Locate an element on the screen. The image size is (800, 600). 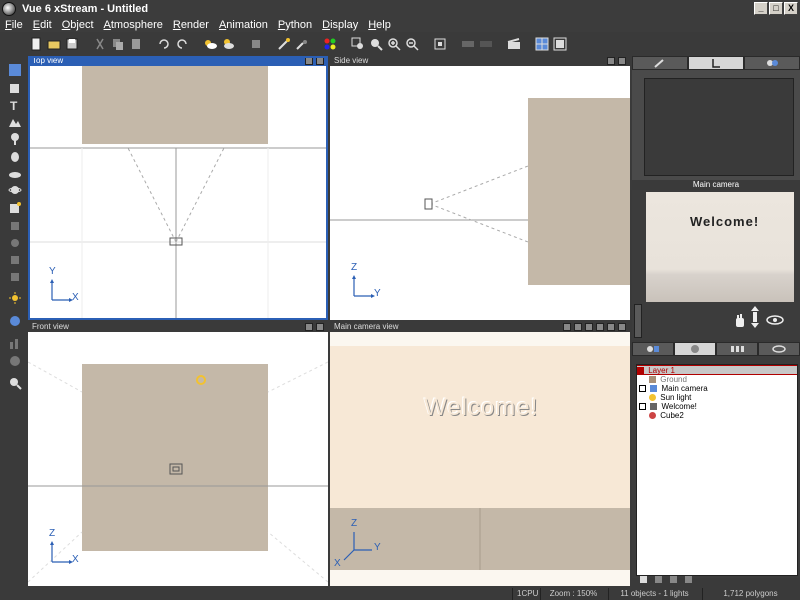
zoom-icon is located at coordinates (376, 44).